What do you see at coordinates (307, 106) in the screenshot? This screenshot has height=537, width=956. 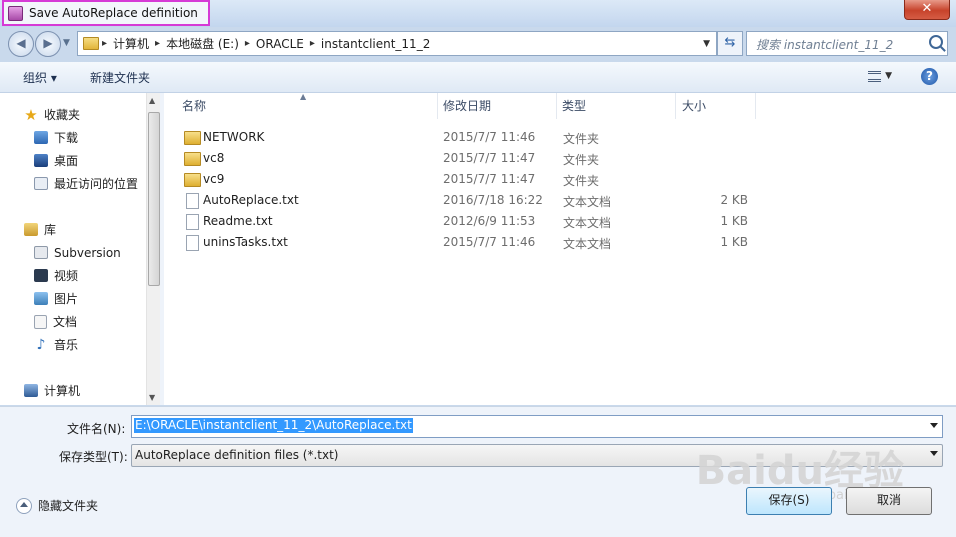 I see `column-header-name: 名称` at bounding box center [307, 106].